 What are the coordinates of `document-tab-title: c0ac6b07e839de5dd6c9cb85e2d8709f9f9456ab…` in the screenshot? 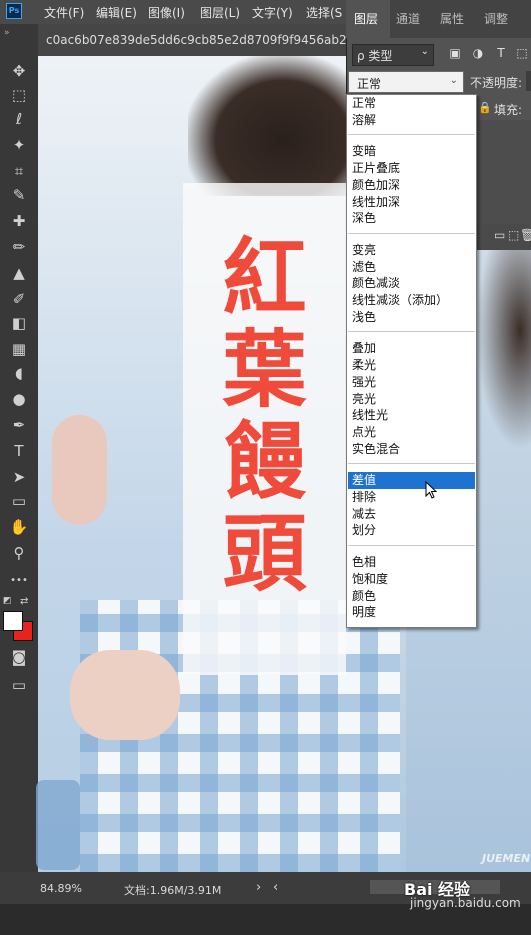 It's located at (211, 40).